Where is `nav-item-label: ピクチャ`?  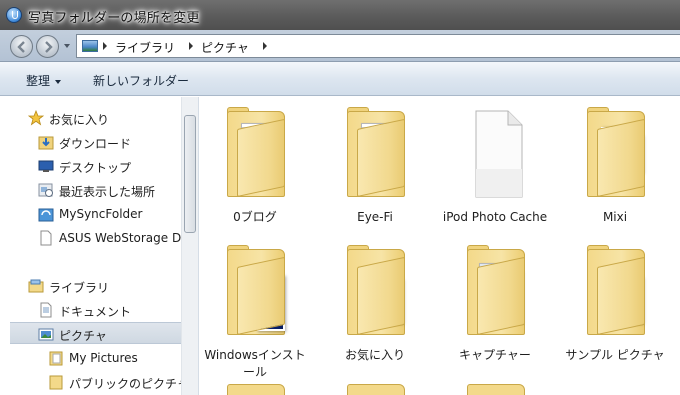
nav-item-label: ピクチャ is located at coordinates (83, 336).